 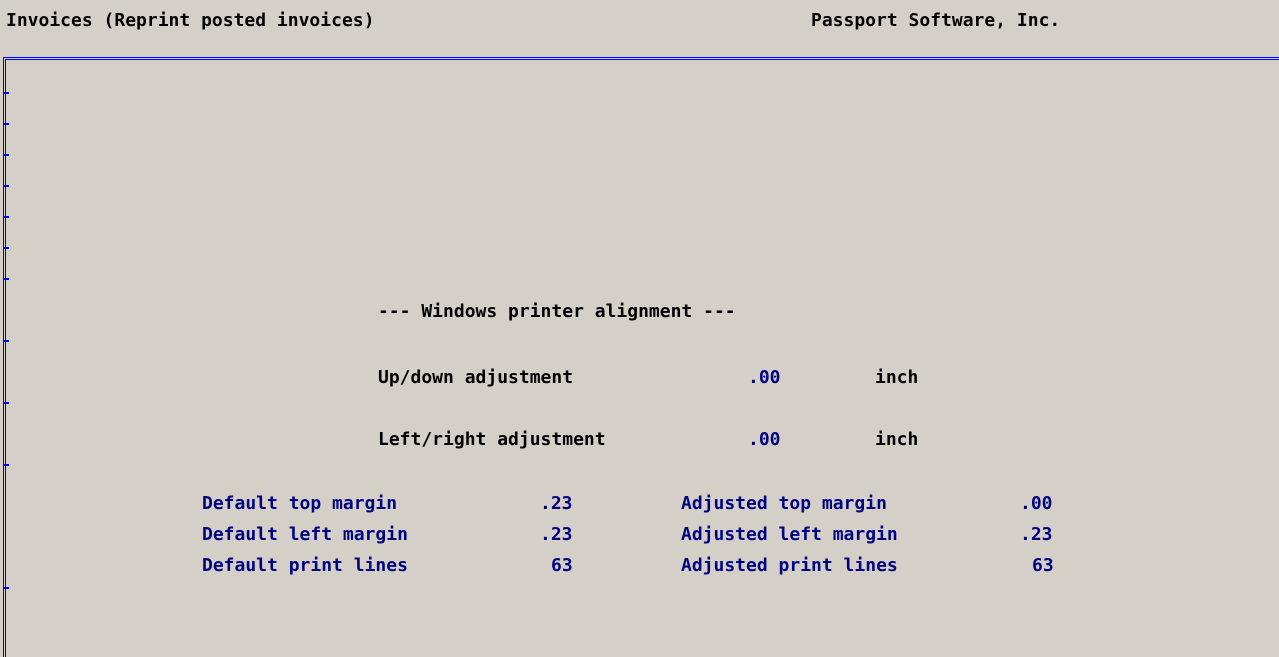 I want to click on default-top-margin-value: .23, so click(x=556, y=503).